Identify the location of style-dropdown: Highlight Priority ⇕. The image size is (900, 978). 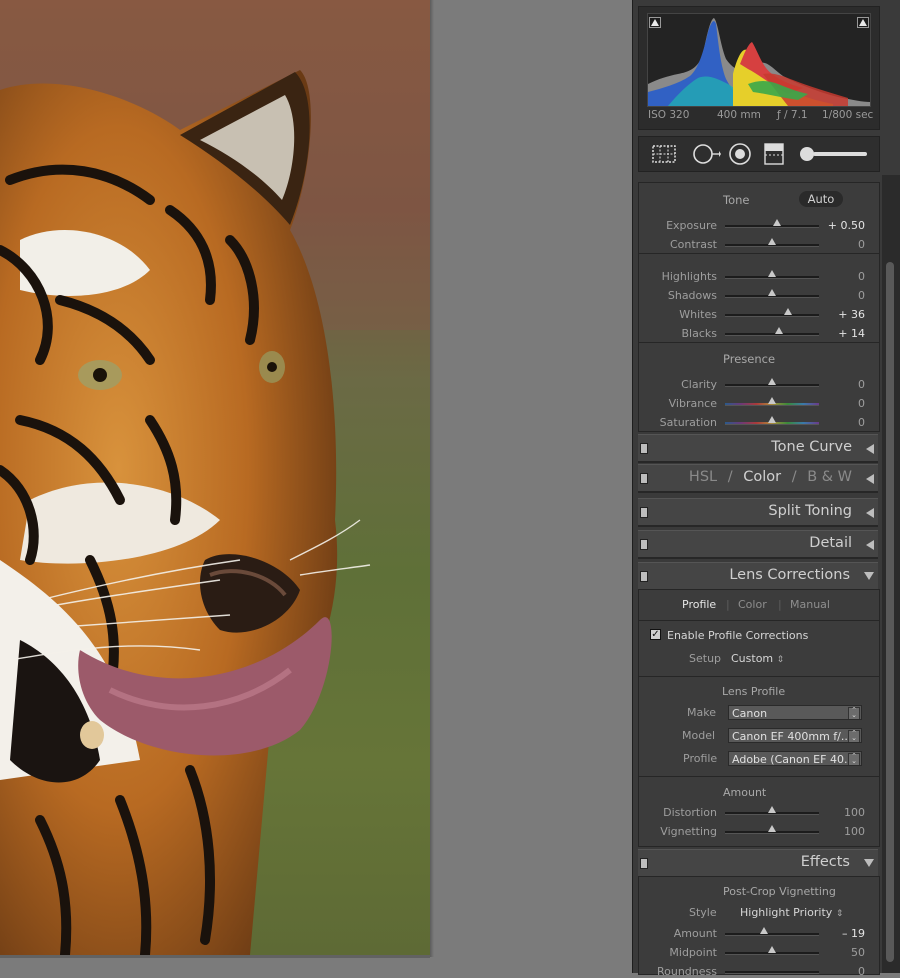
(791, 912).